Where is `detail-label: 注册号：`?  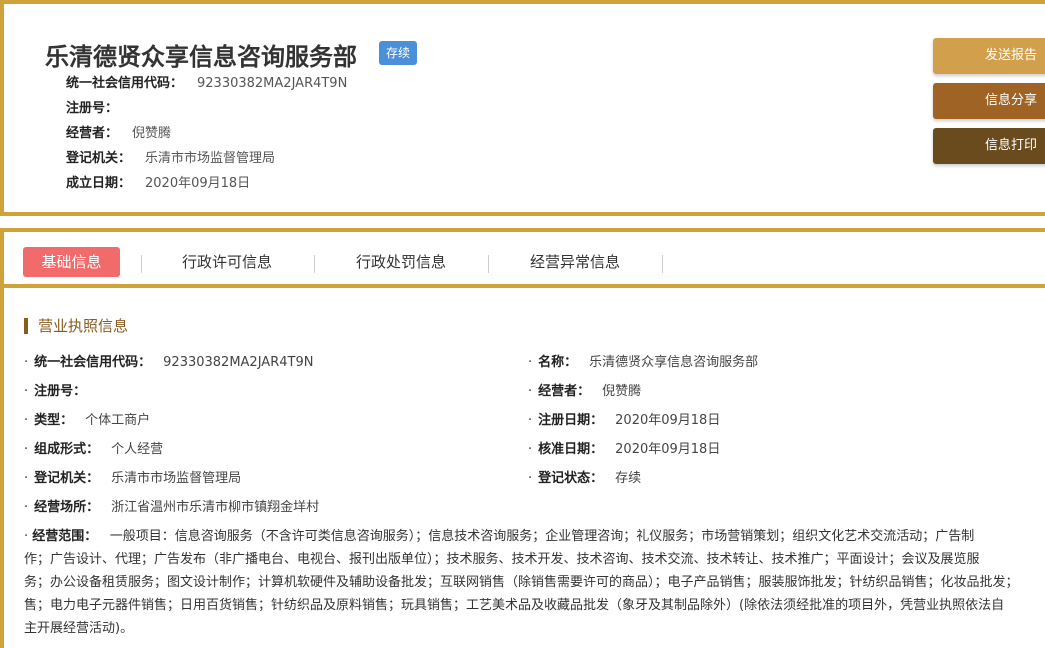
detail-label: 注册号： is located at coordinates (60, 391).